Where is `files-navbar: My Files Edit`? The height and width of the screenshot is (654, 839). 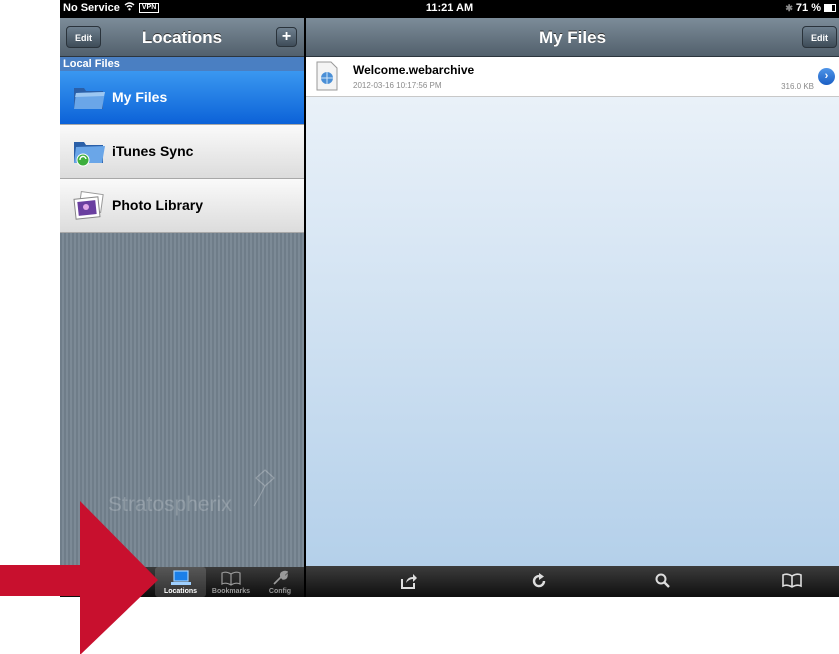
files-navbar: My Files Edit is located at coordinates (572, 37).